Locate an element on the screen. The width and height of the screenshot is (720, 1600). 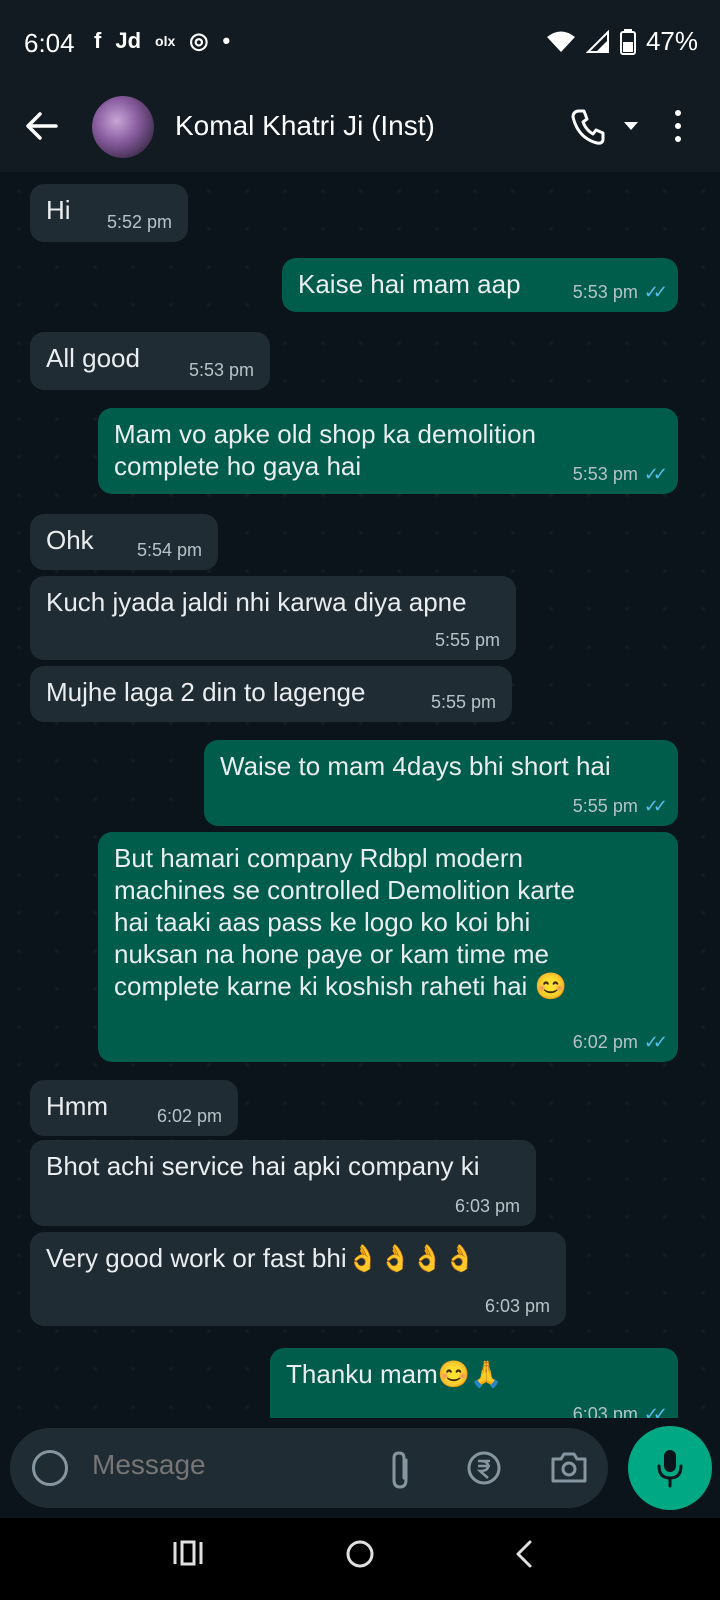
message-bubble-incoming: All good 5:53 pm is located at coordinates (150, 361).